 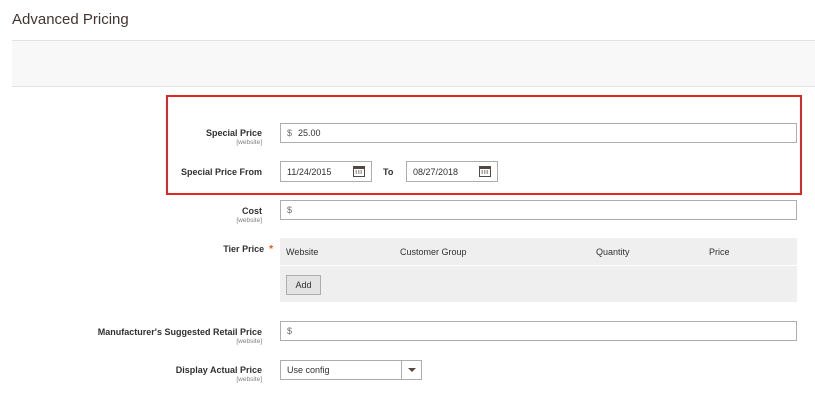 I want to click on special-price-label: Special Price [website], so click(x=234, y=137).